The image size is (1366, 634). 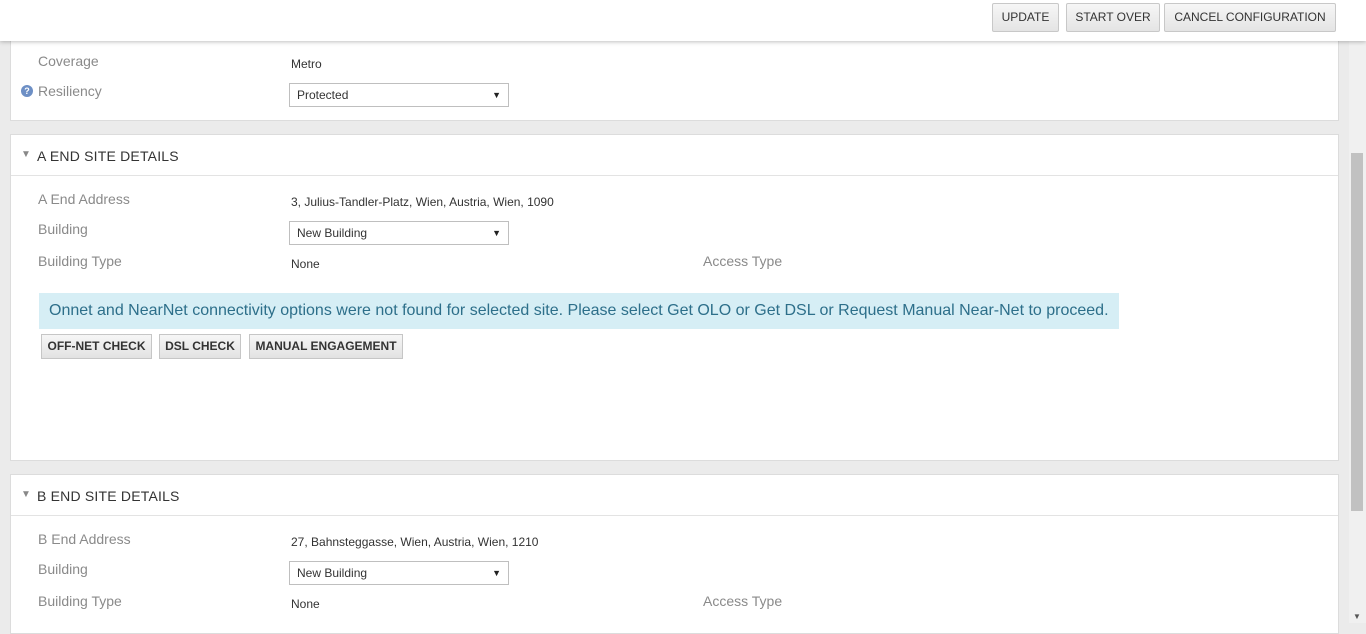 I want to click on a-end-access-type-label: Access Type, so click(x=743, y=261).